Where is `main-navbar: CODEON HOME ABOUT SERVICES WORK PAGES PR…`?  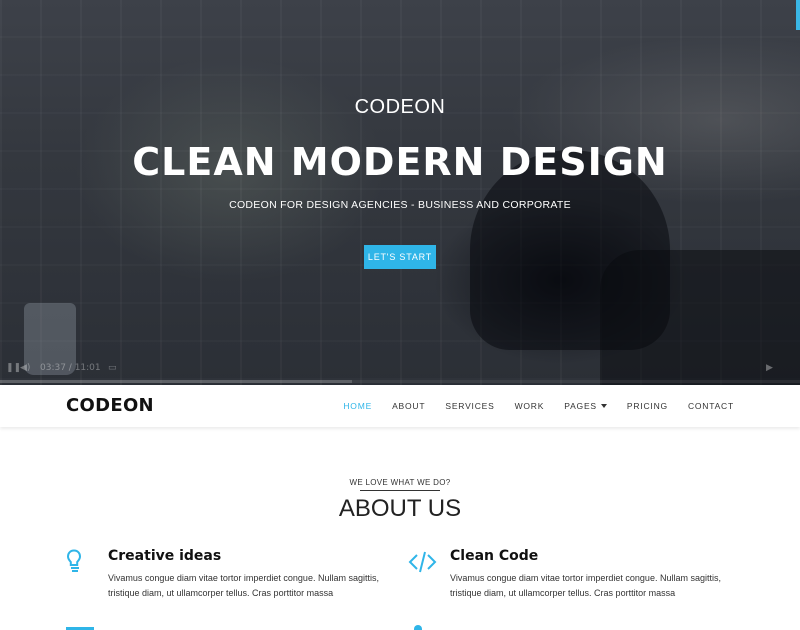 main-navbar: CODEON HOME ABOUT SERVICES WORK PAGES PR… is located at coordinates (400, 406).